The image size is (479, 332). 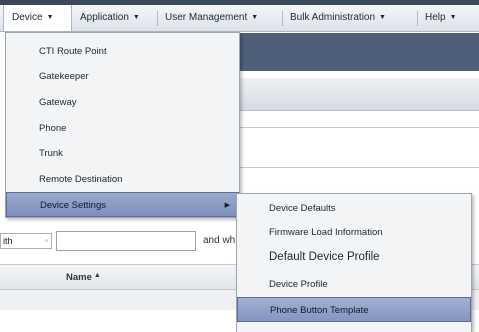 I want to click on submenu-item-default-device-profile: Default Device Profile, so click(x=354, y=257).